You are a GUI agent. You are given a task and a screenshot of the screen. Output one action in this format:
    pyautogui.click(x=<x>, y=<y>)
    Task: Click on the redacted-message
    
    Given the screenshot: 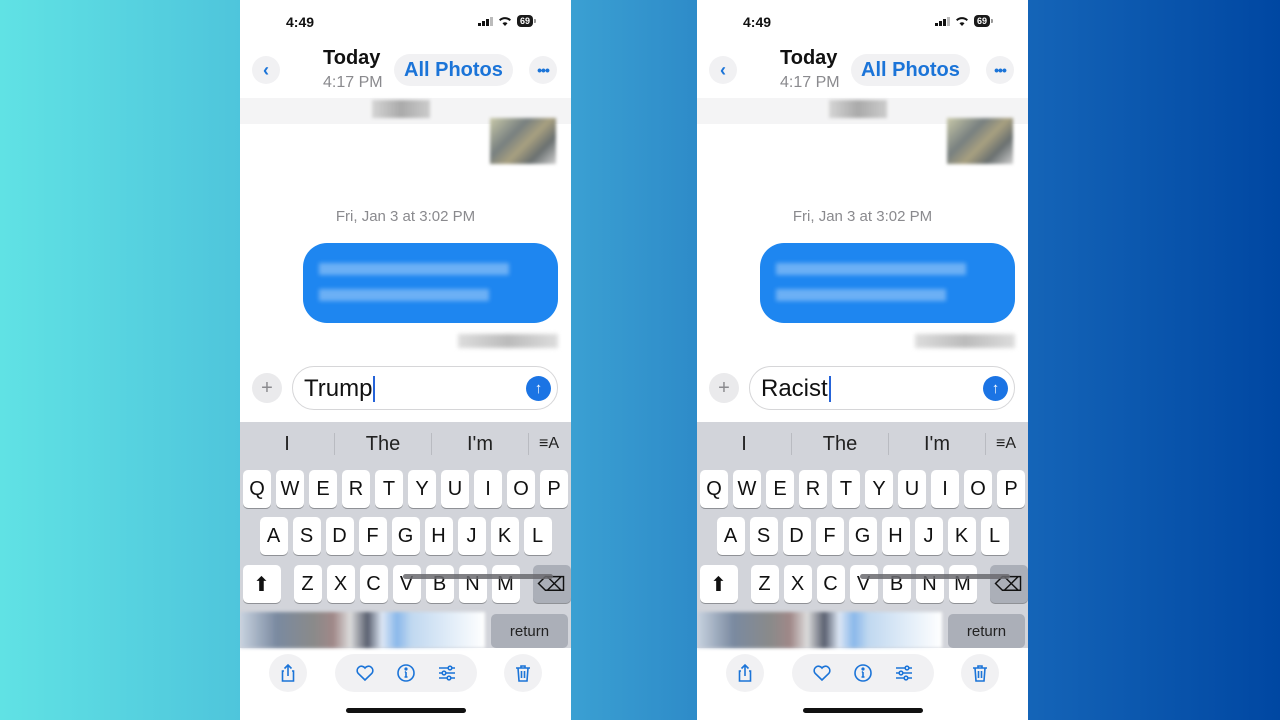 What is the action you would take?
    pyautogui.click(x=401, y=109)
    